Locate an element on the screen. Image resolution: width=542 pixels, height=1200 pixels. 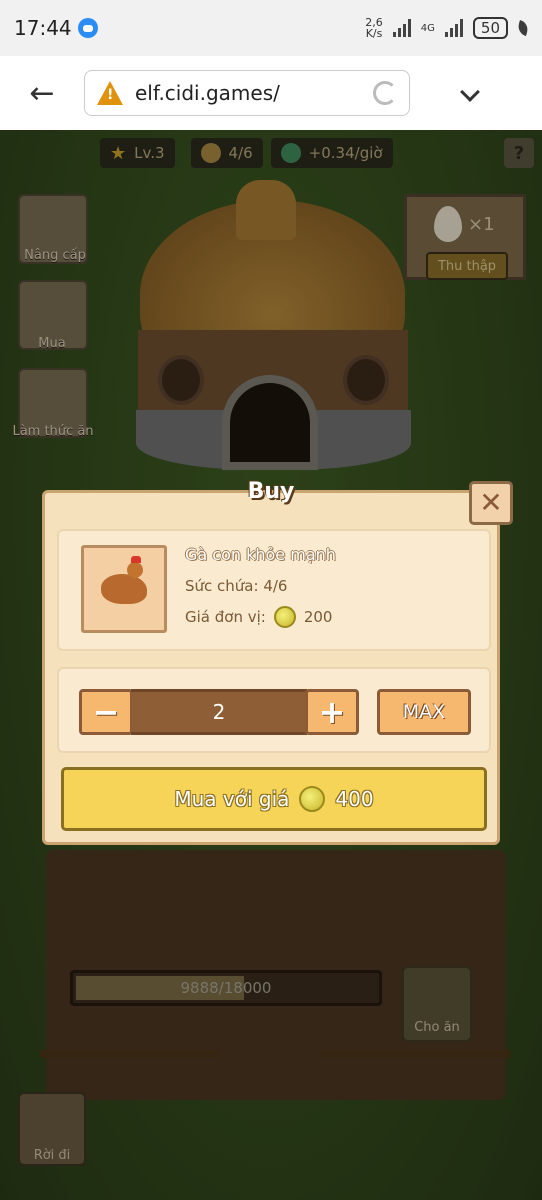
product-capacity: Sức chứa: 4/6 is located at coordinates (236, 586).